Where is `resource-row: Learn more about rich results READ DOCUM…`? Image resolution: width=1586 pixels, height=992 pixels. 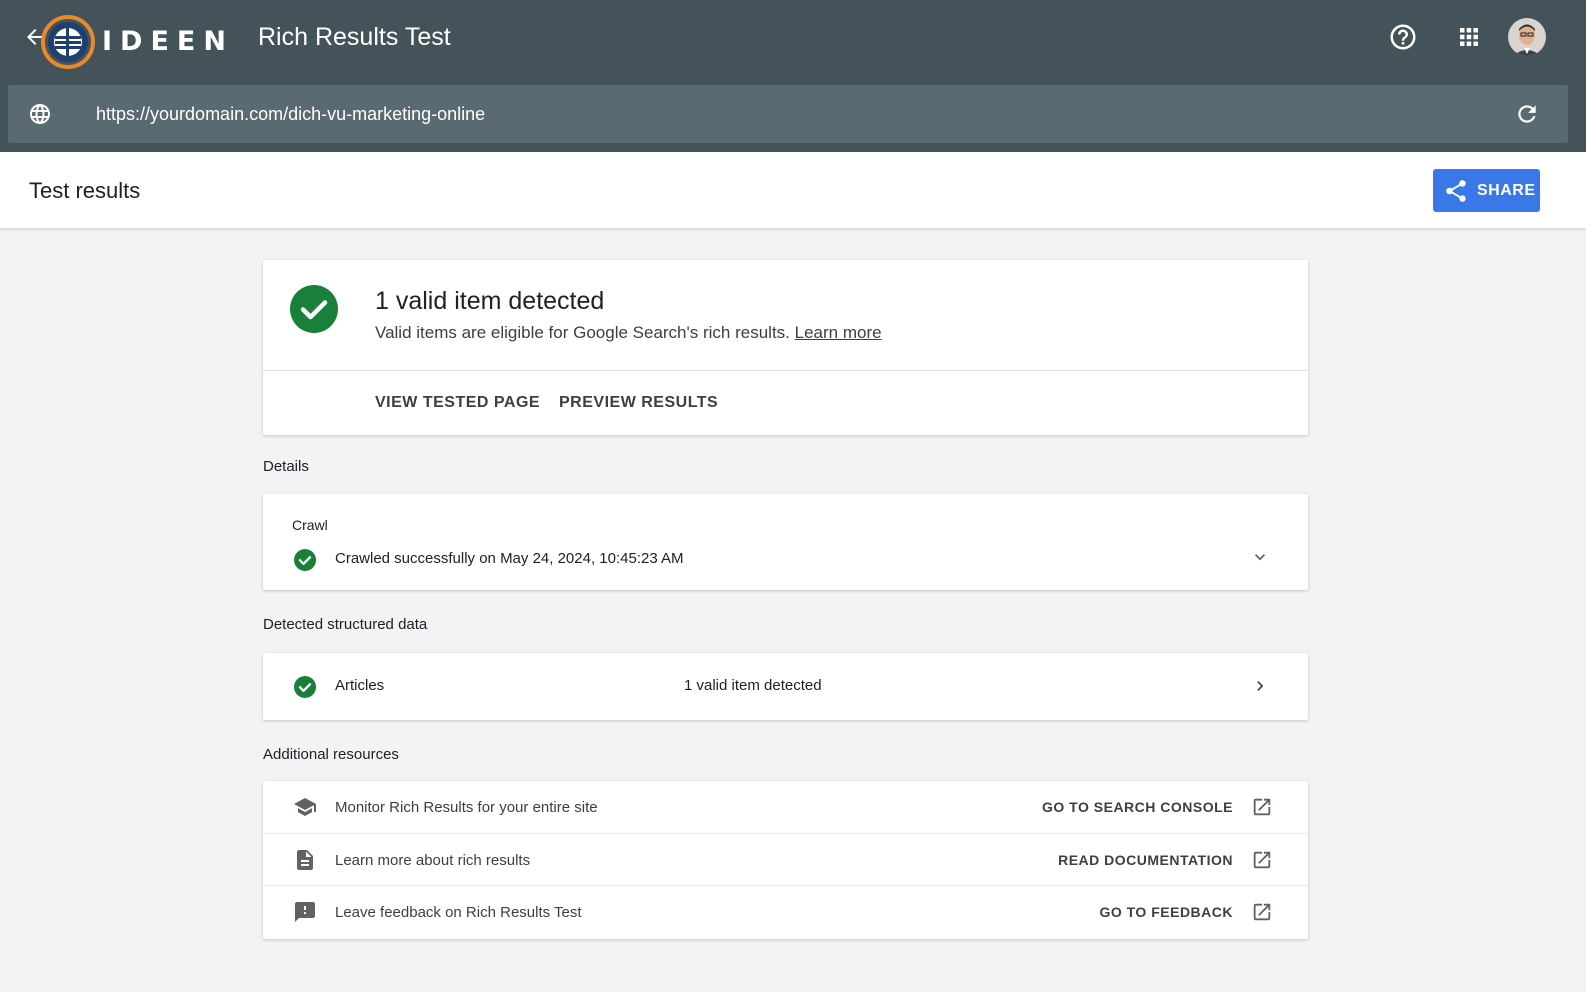
resource-row: Learn more about rich results READ DOCUM… is located at coordinates (785, 859).